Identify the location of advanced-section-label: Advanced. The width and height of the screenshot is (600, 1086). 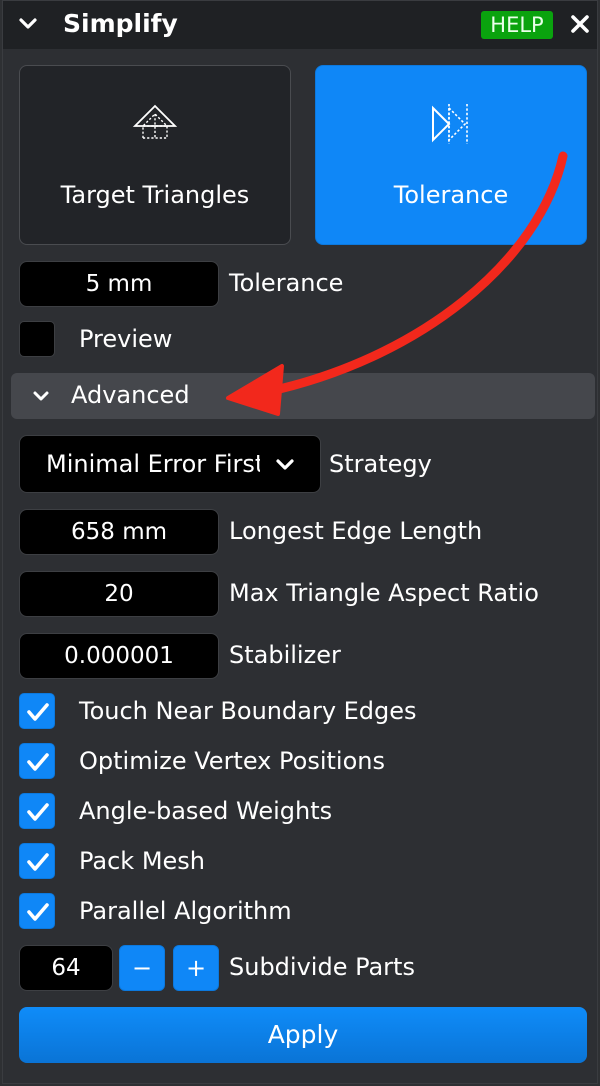
(130, 395).